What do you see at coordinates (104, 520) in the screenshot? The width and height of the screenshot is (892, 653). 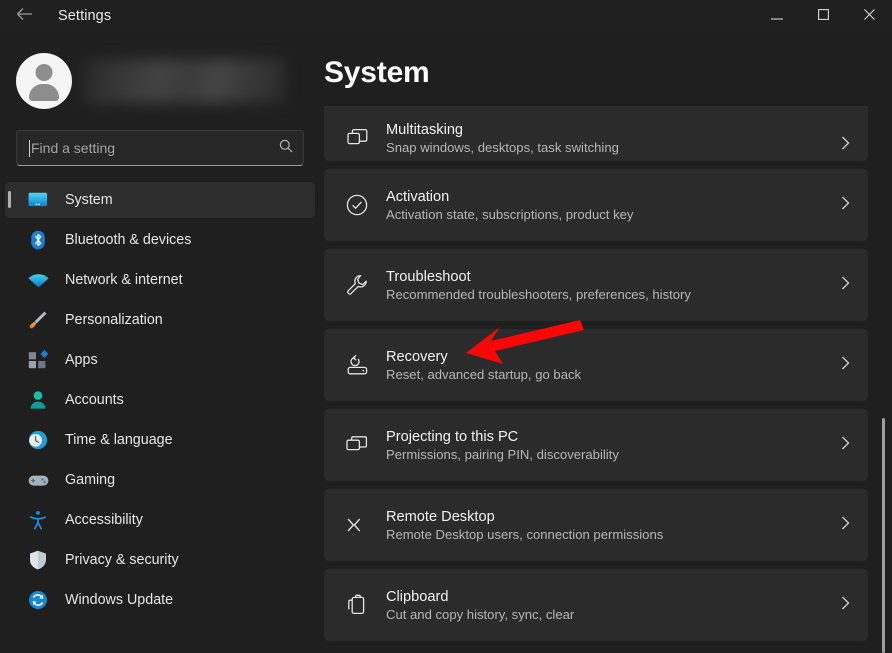 I see `sidebar-item-label: Accessibility` at bounding box center [104, 520].